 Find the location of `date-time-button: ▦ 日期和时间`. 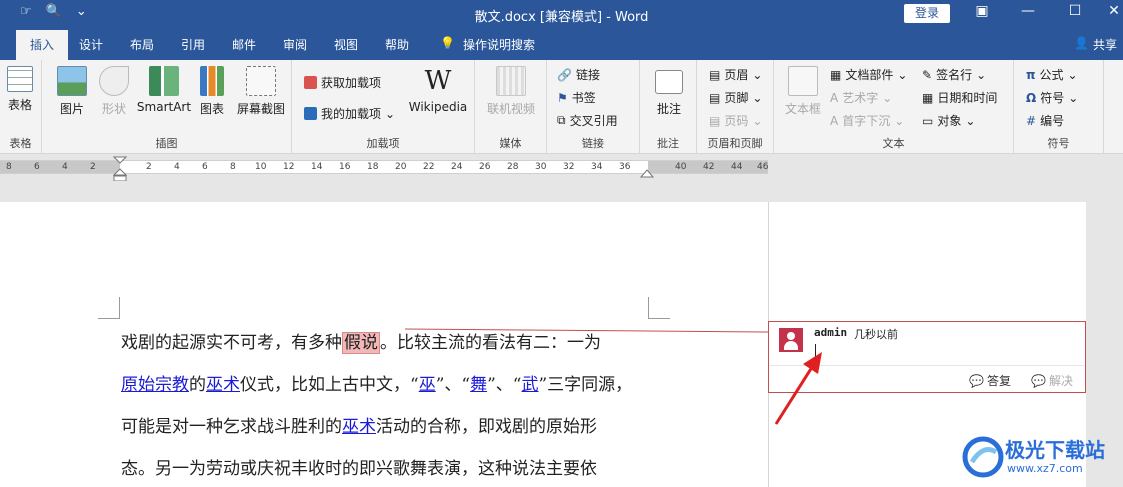

date-time-button: ▦ 日期和时间 is located at coordinates (959, 97).